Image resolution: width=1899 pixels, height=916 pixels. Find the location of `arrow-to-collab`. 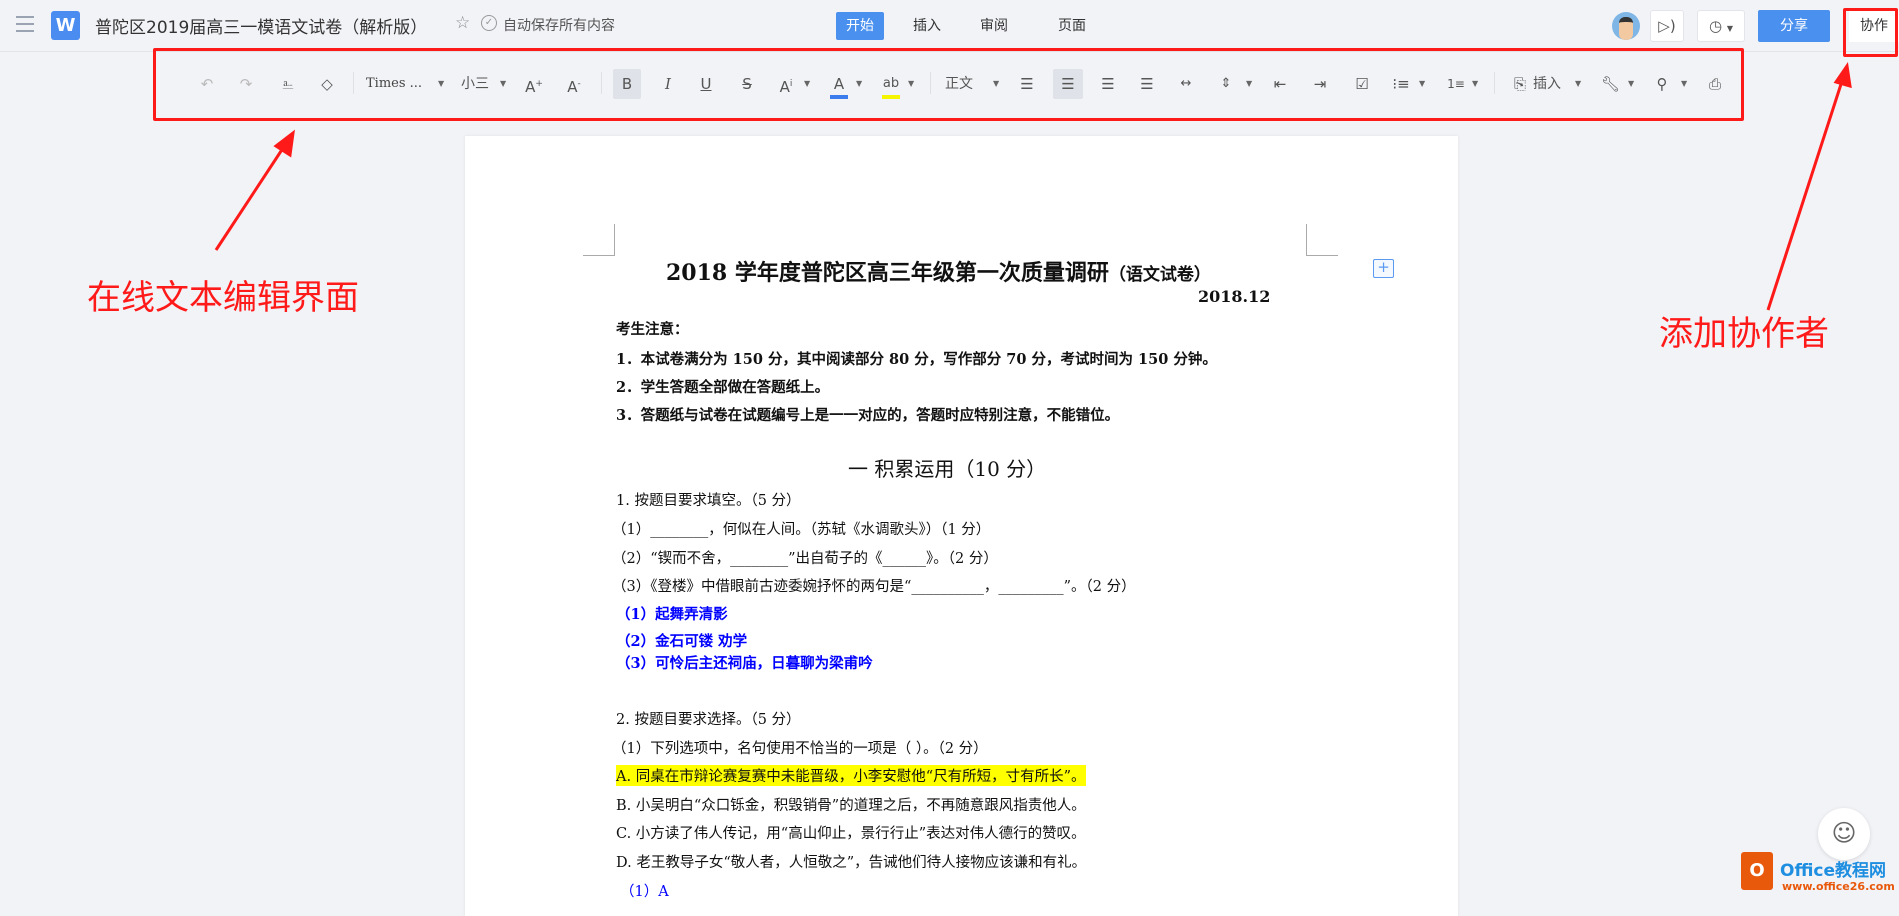

arrow-to-collab is located at coordinates (1805, 194).